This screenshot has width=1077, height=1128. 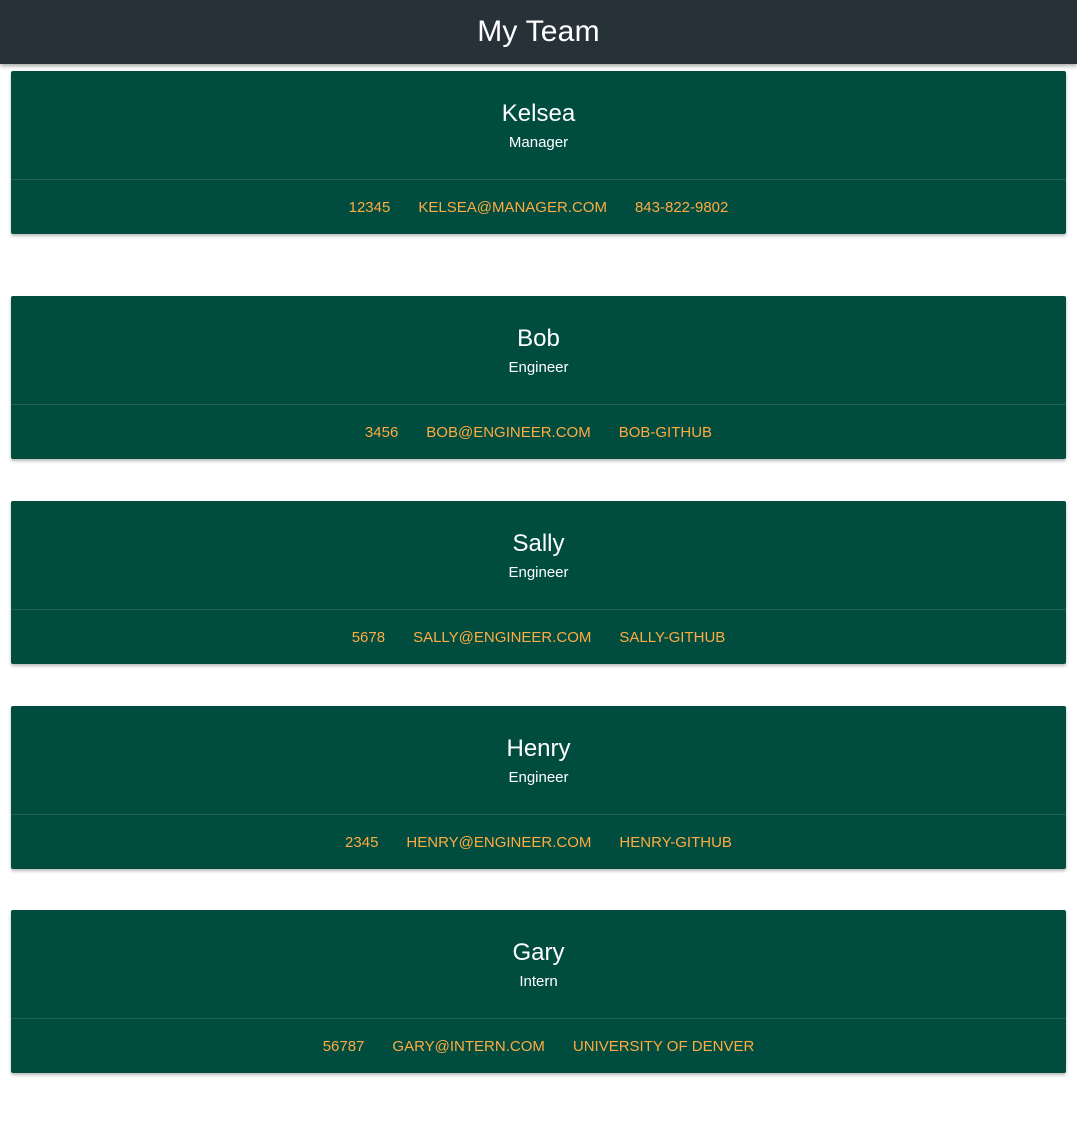 I want to click on navbar: My Team, so click(x=538, y=32).